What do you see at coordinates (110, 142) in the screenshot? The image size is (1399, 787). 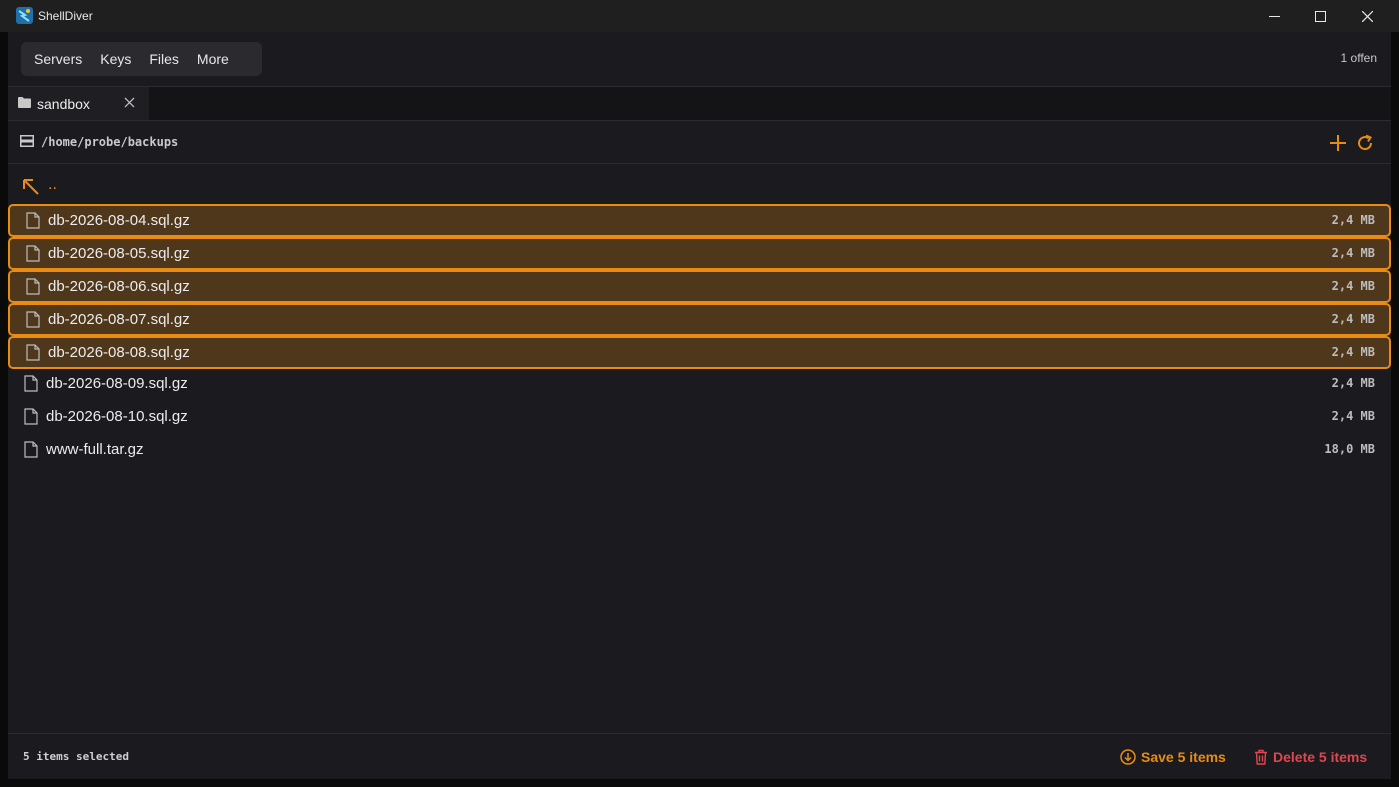 I see `current-path: /home/probe/backups` at bounding box center [110, 142].